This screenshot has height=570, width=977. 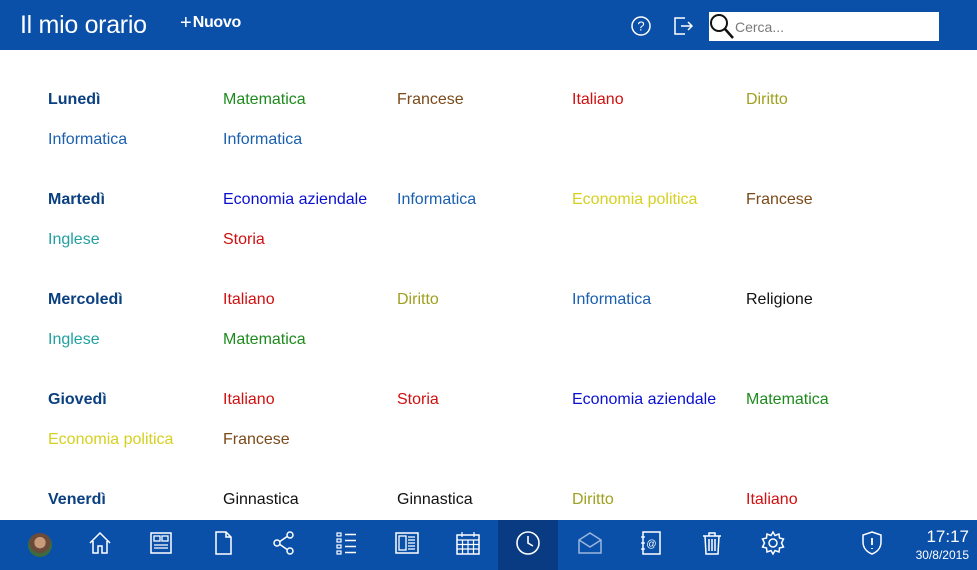 I want to click on trash-icon, so click(x=712, y=545).